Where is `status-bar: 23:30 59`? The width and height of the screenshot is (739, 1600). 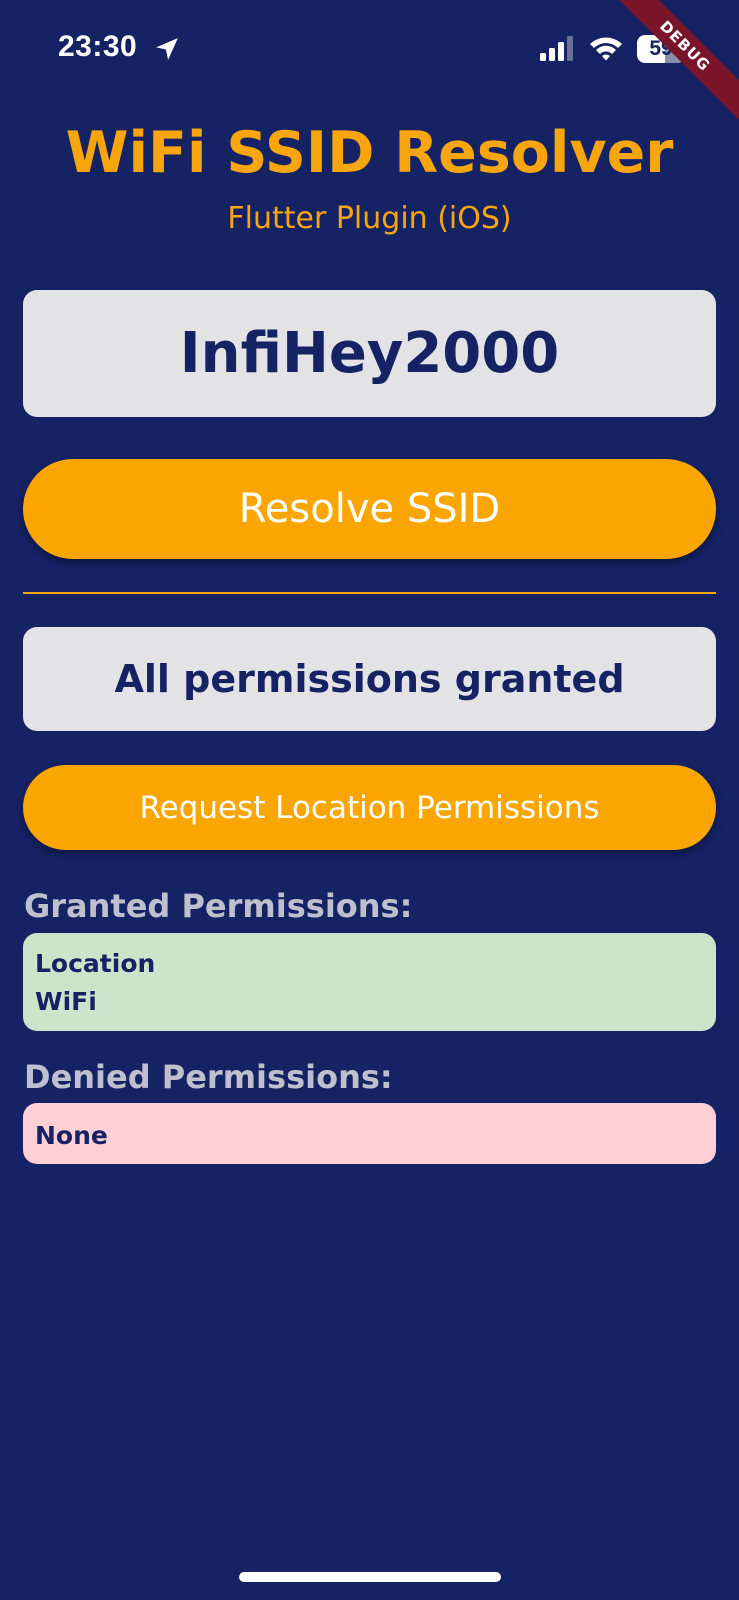 status-bar: 23:30 59 is located at coordinates (369, 50).